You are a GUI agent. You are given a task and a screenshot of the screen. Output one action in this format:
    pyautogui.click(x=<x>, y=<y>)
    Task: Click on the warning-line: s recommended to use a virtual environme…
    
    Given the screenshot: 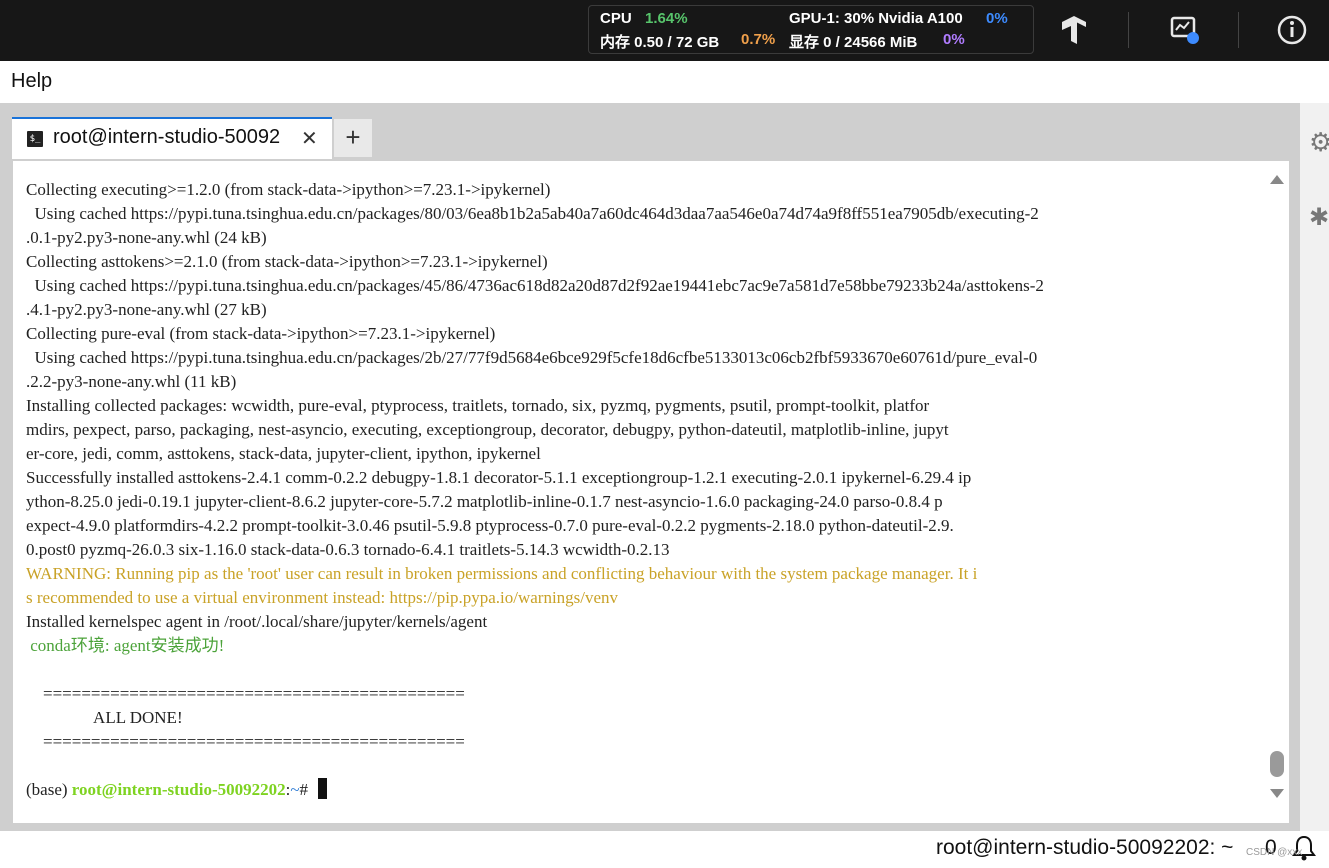 What is the action you would take?
    pyautogui.click(x=322, y=597)
    